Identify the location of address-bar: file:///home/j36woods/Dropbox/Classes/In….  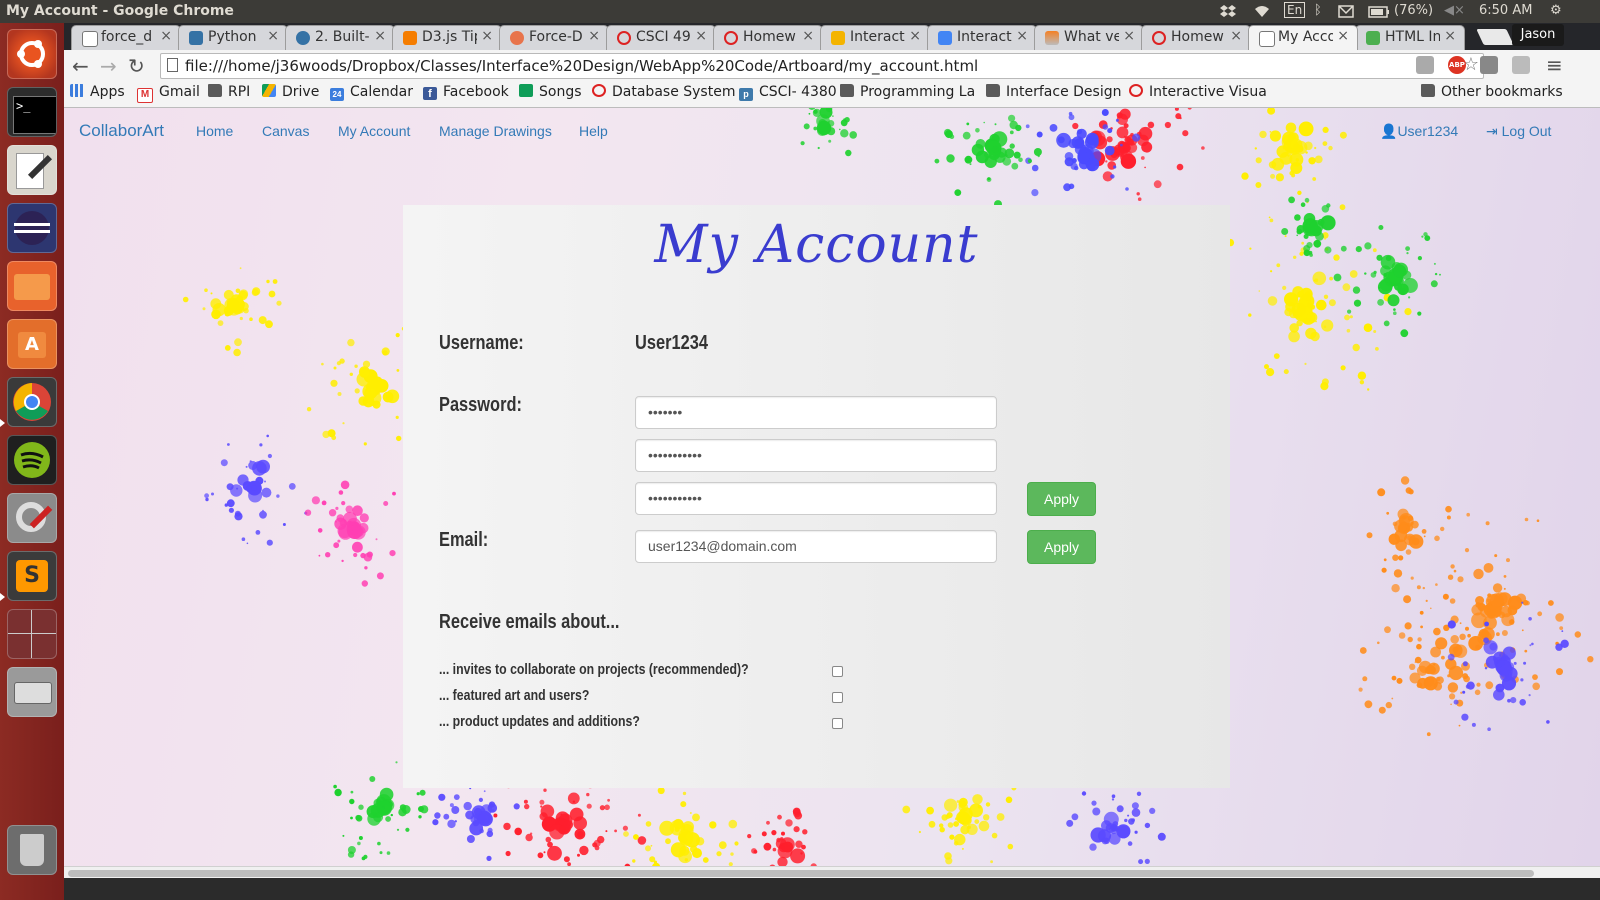
(822, 66).